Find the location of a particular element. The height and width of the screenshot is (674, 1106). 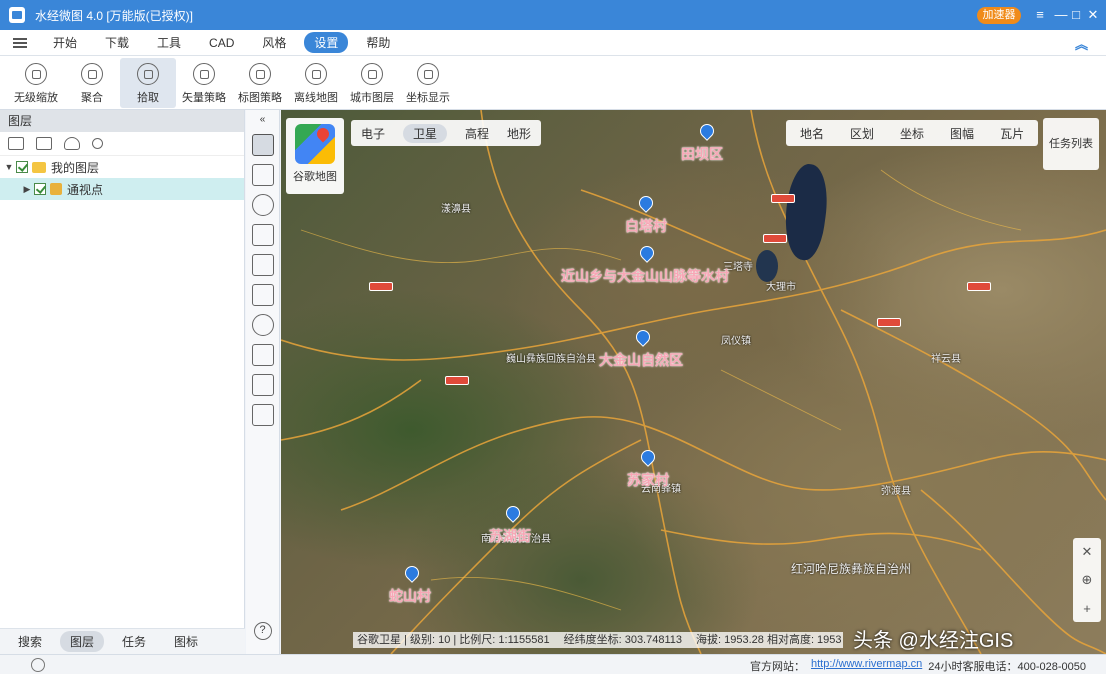

hamburger-menu-icon is located at coordinates (20, 43).